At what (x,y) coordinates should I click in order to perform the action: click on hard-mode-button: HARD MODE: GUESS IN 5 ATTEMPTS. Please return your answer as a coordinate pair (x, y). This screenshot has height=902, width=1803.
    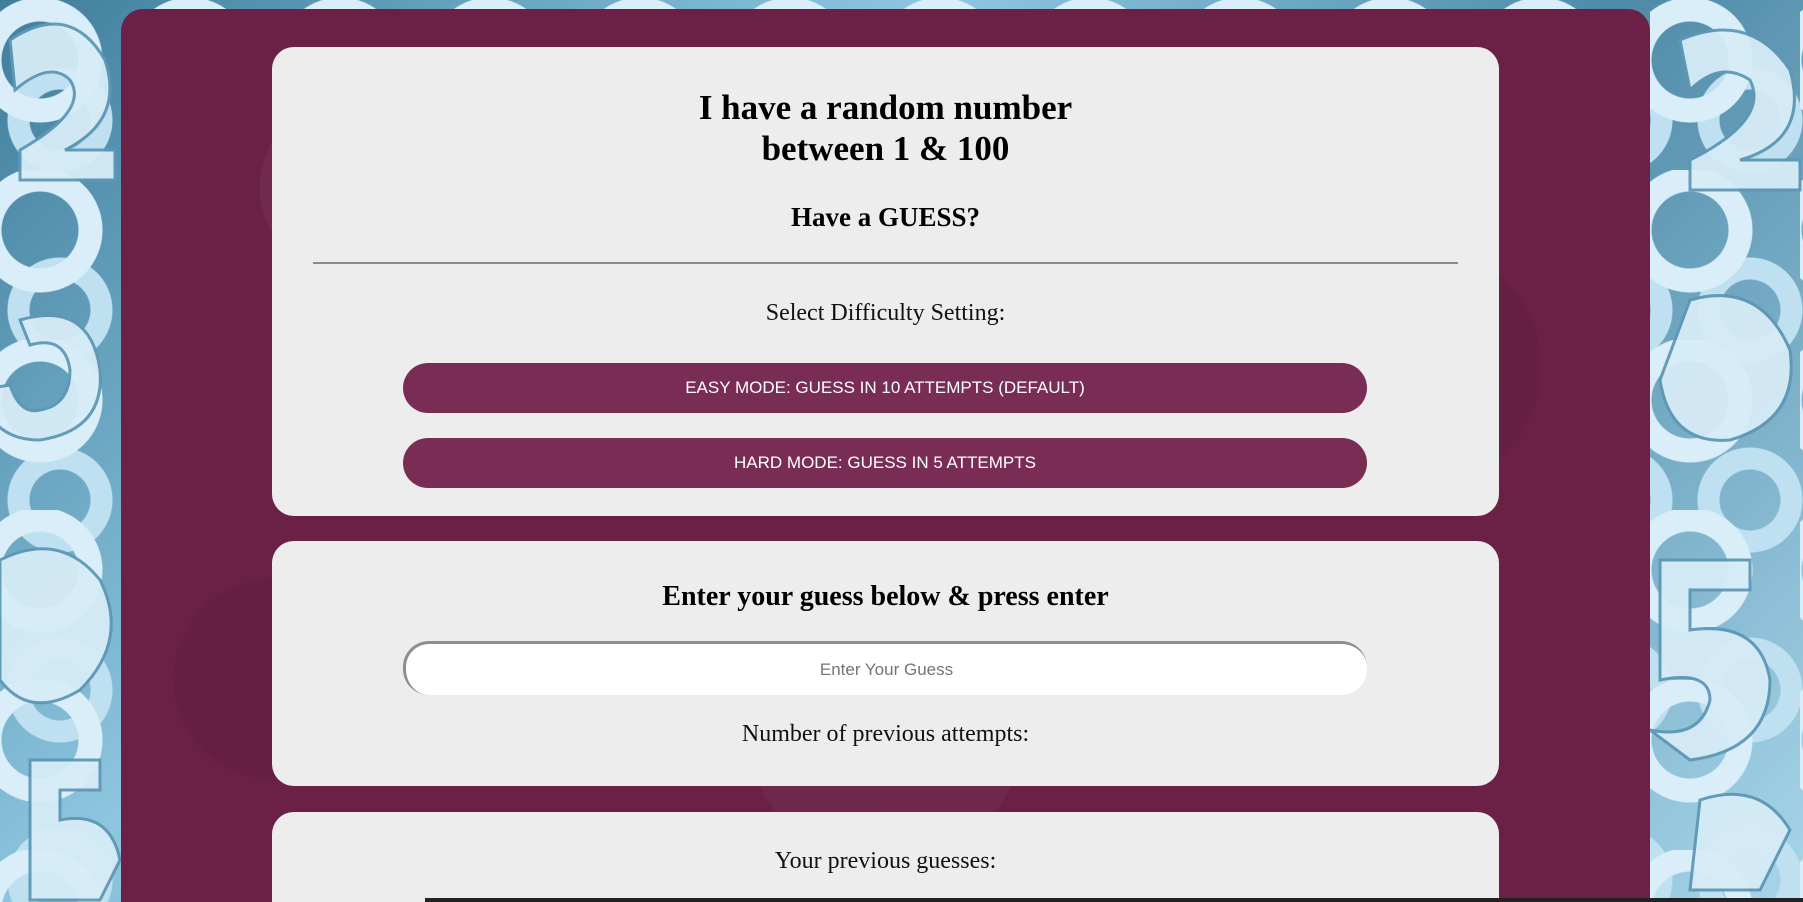
    Looking at the image, I should click on (885, 463).